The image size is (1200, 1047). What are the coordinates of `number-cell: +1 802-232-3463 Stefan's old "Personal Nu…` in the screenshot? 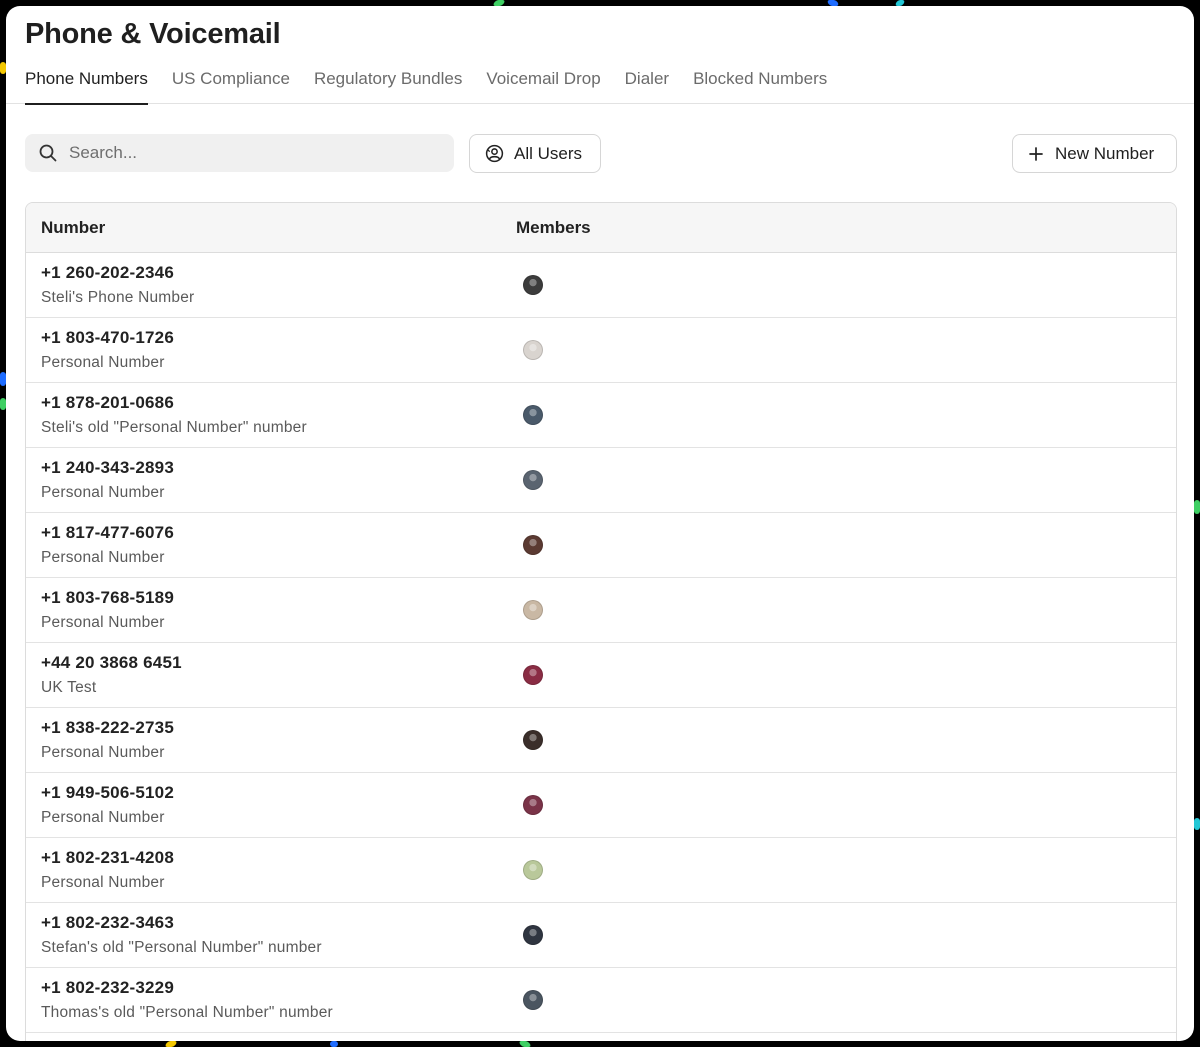 It's located at (271, 935).